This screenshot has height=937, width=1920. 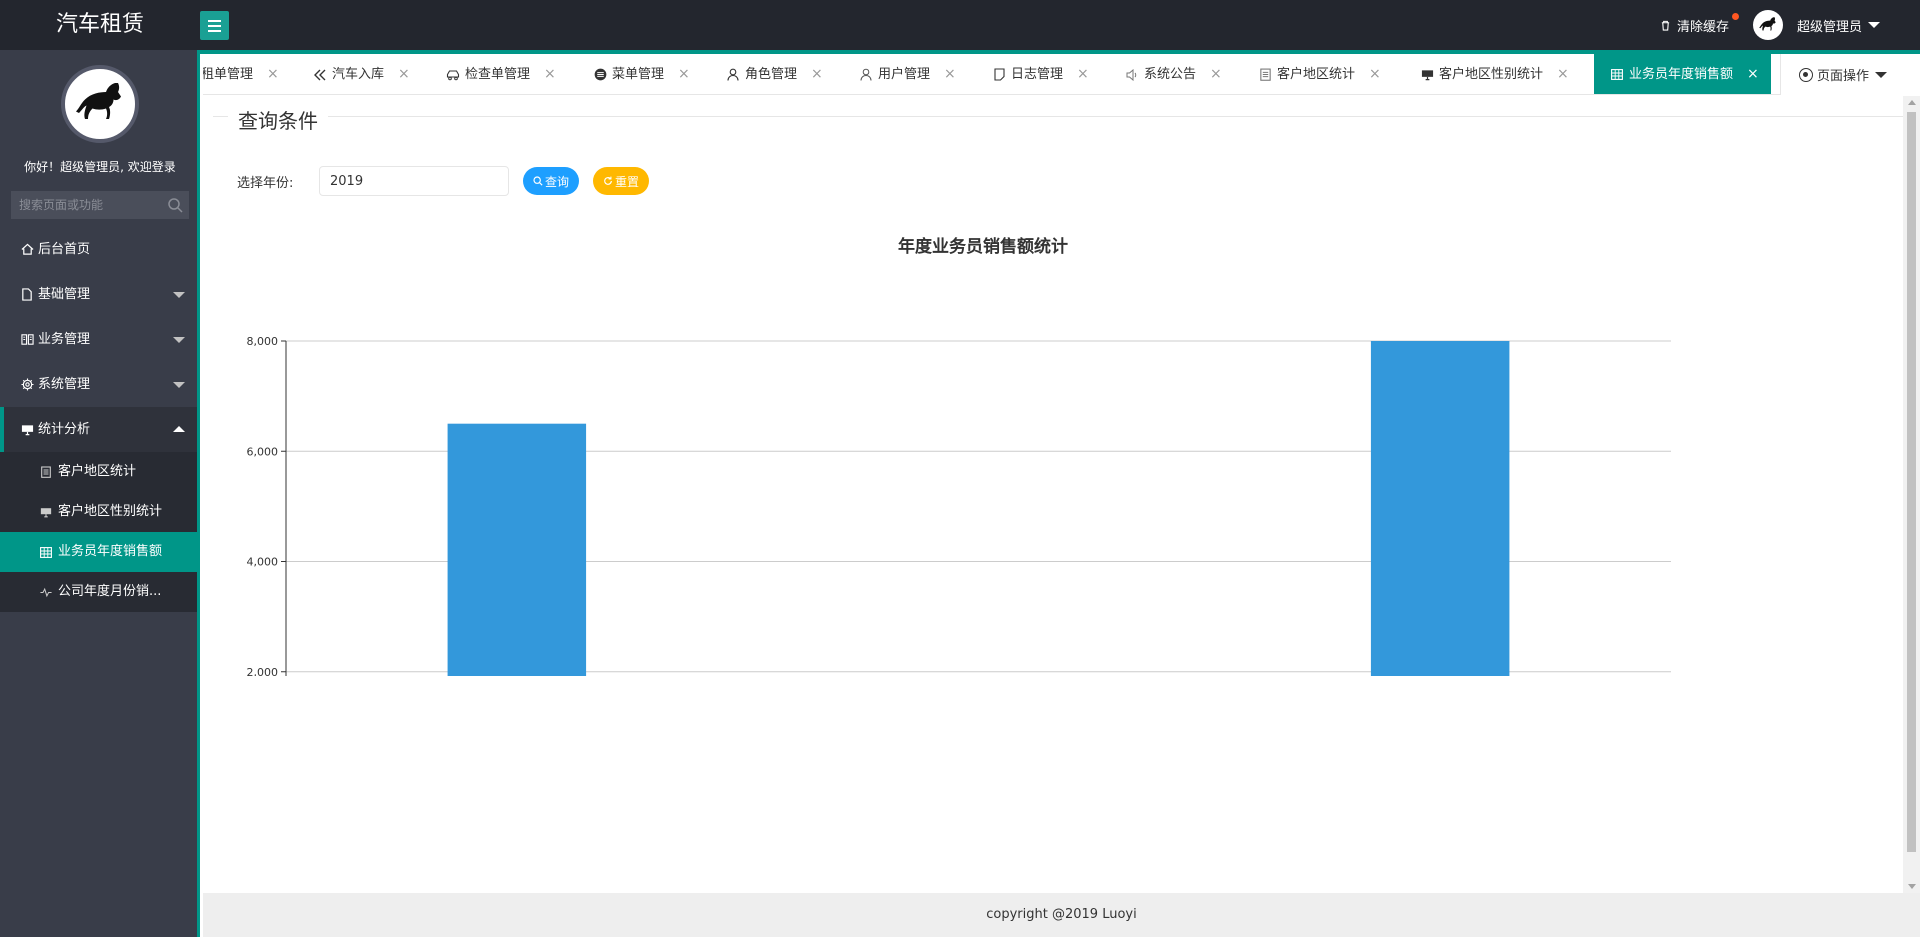 I want to click on sidebar-item-basic: 基础管理, so click(x=98, y=294).